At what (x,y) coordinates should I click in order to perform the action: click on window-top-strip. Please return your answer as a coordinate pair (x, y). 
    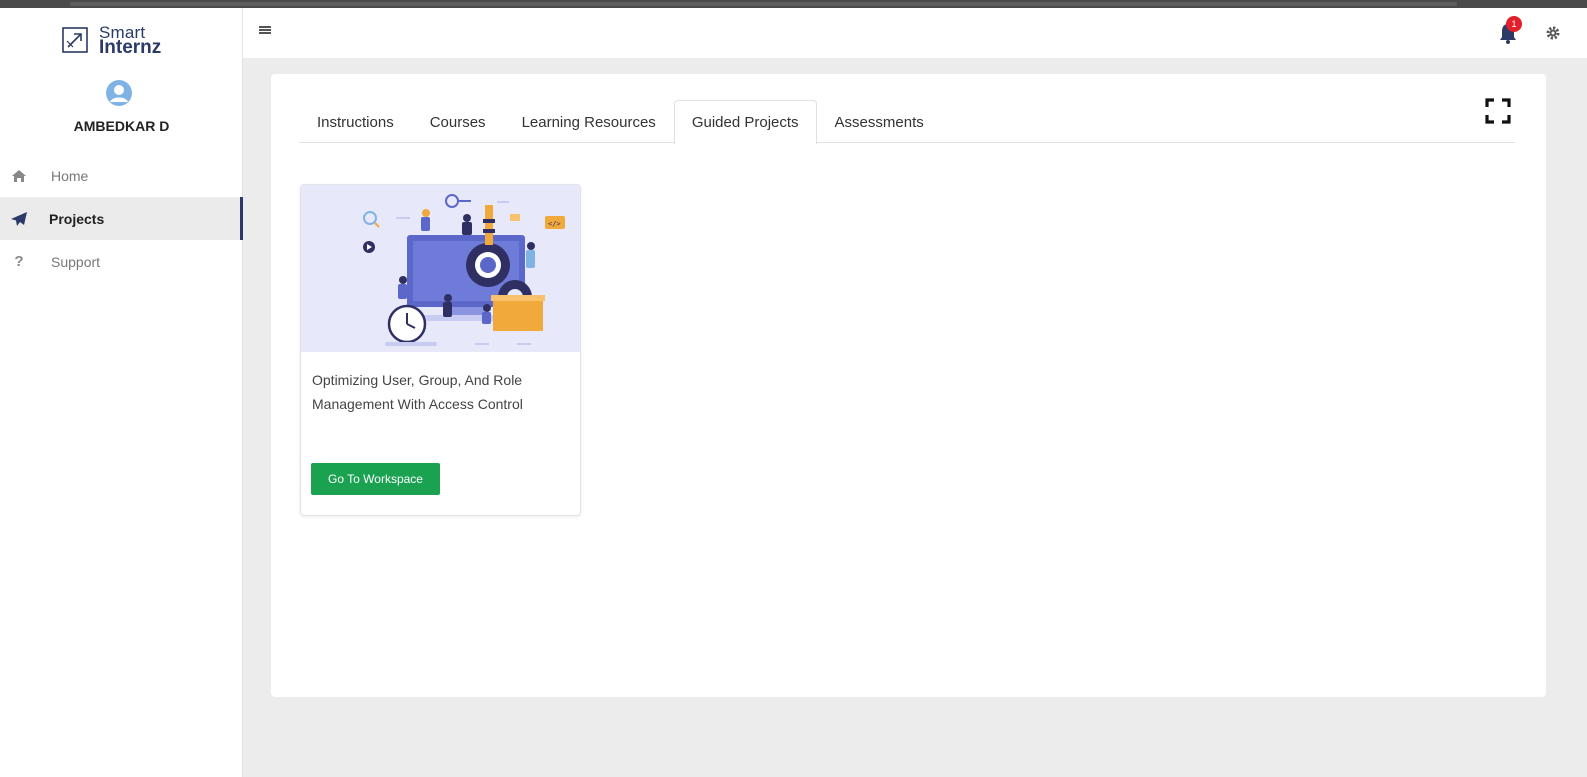
    Looking at the image, I should click on (793, 4).